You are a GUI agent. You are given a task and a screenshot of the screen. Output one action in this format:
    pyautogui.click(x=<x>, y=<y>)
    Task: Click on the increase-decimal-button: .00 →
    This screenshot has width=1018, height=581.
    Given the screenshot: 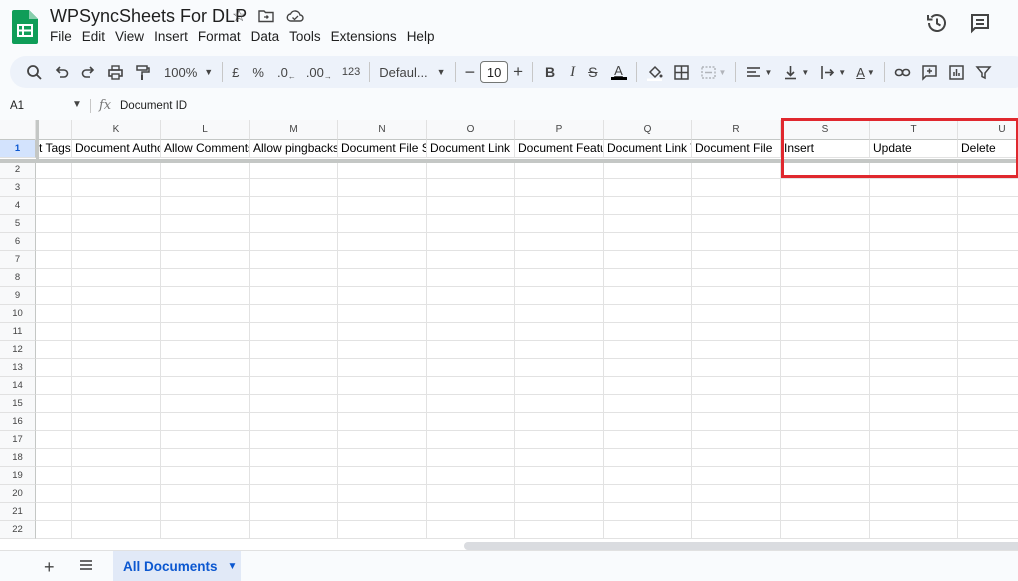 What is the action you would take?
    pyautogui.click(x=319, y=72)
    